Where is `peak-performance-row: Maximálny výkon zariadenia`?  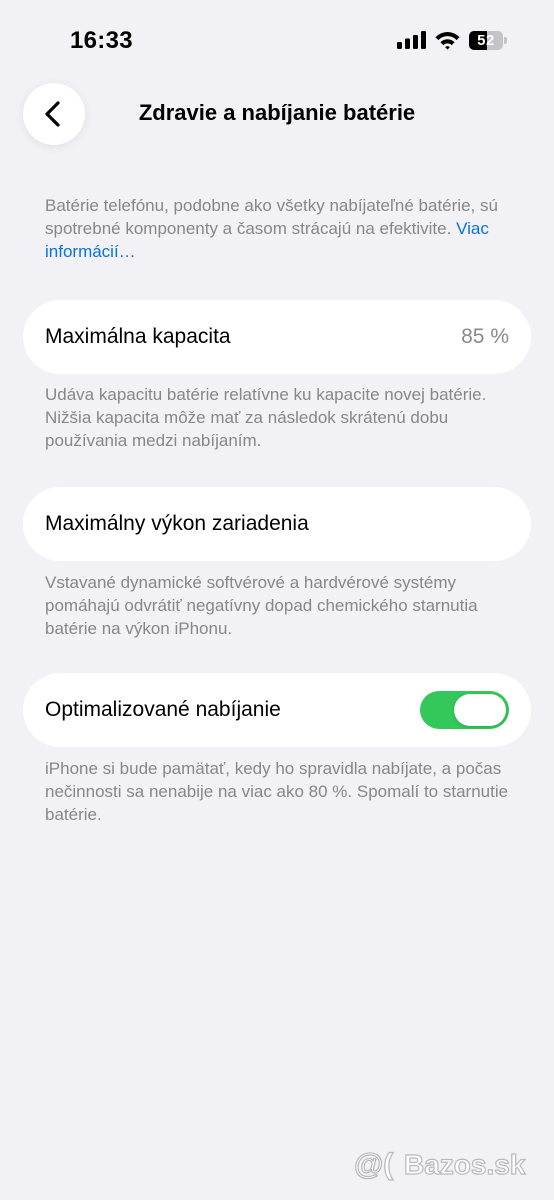
peak-performance-row: Maximálny výkon zariadenia is located at coordinates (277, 524).